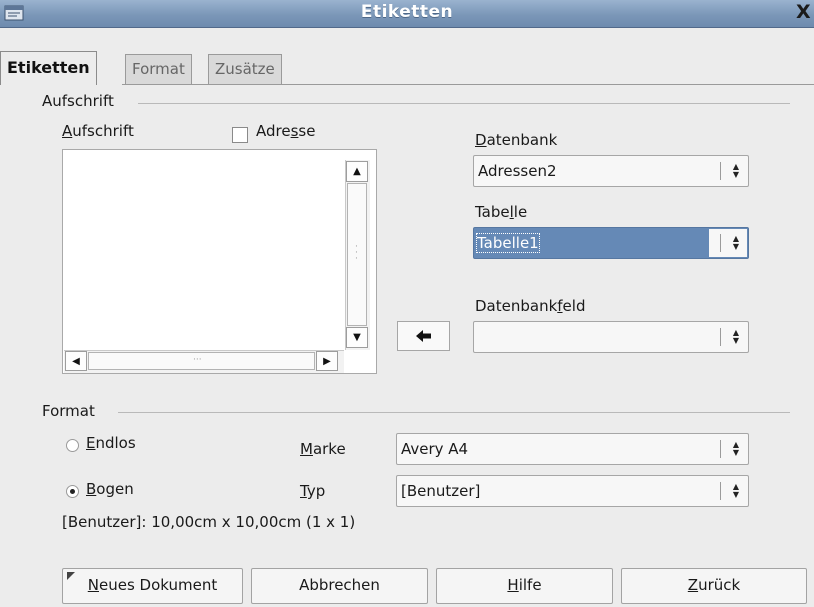 The width and height of the screenshot is (814, 607). What do you see at coordinates (357, 254) in the screenshot?
I see `vertical-scroll-thumb: · · ·` at bounding box center [357, 254].